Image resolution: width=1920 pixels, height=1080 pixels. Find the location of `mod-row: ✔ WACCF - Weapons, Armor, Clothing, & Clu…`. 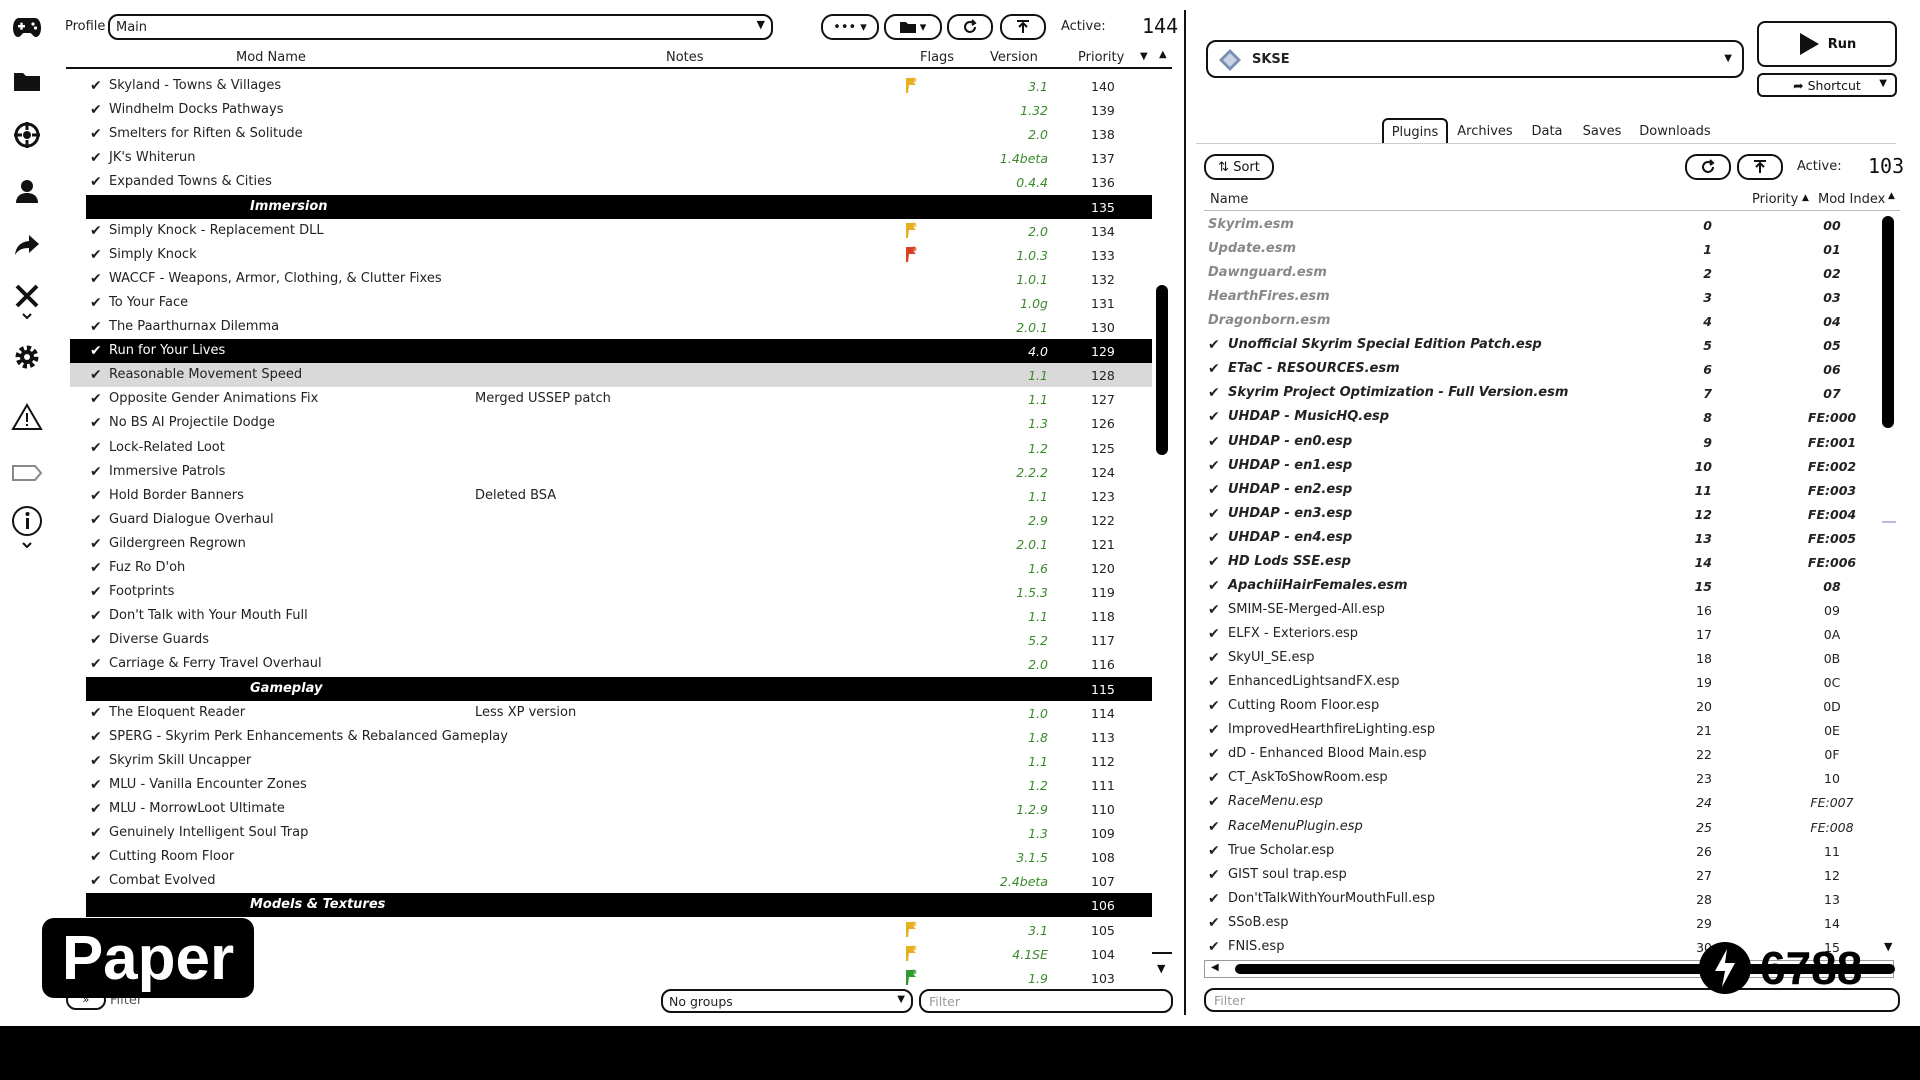

mod-row: ✔ WACCF - Weapons, Armor, Clothing, & Clu… is located at coordinates (611, 279).